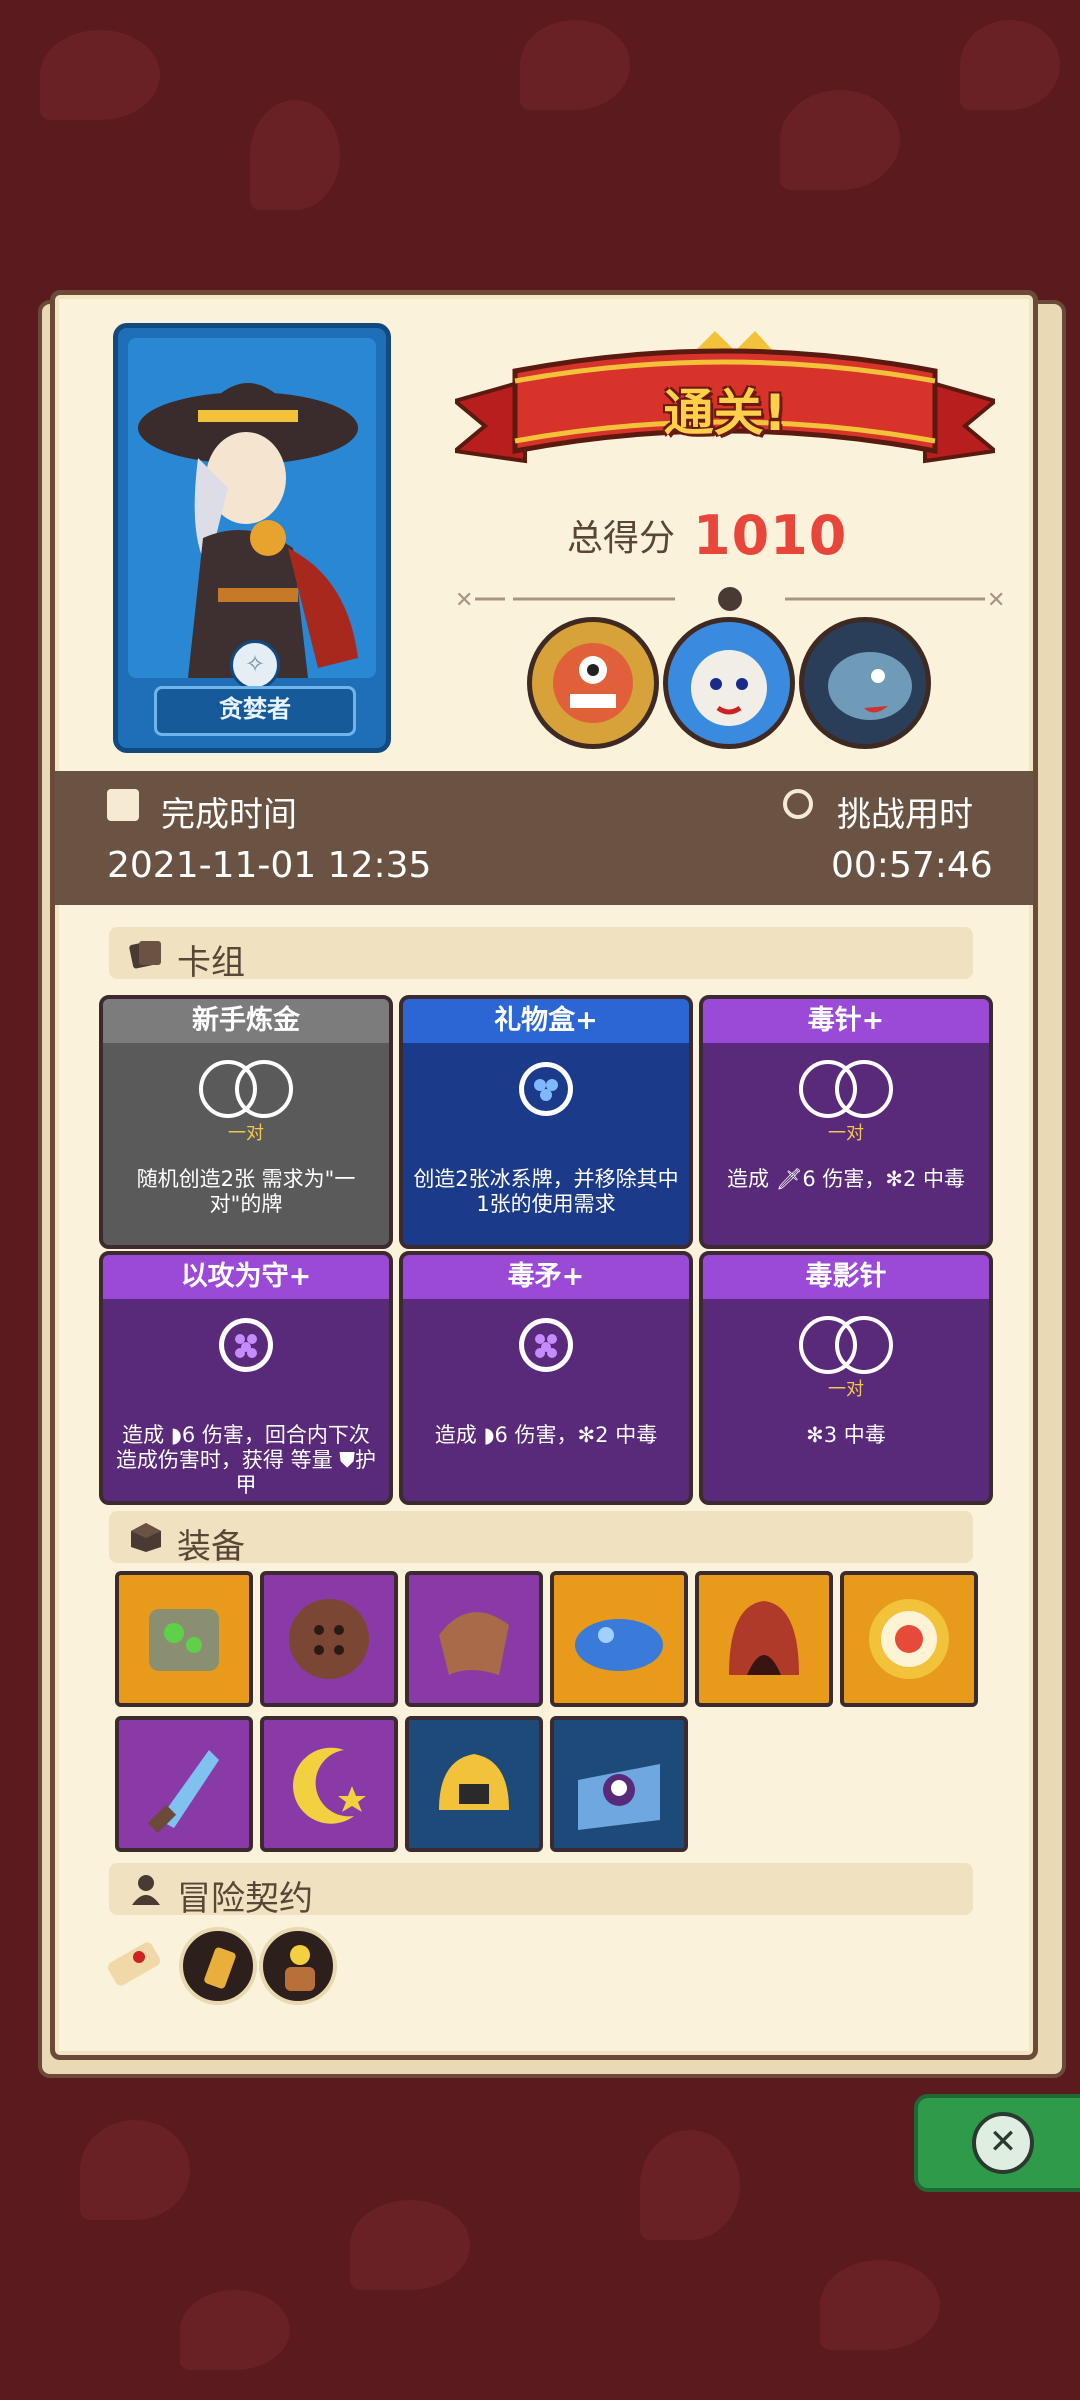 This screenshot has width=1080, height=2400. Describe the element at coordinates (764, 1639) in the screenshot. I see `red-hood-icon` at that location.